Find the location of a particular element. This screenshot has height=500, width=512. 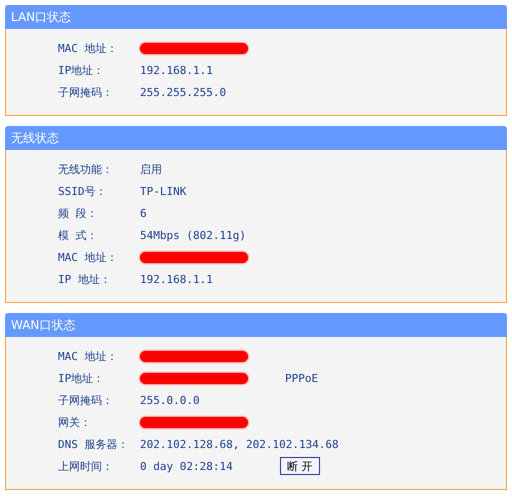

field-label: IP 地址： is located at coordinates (85, 279).